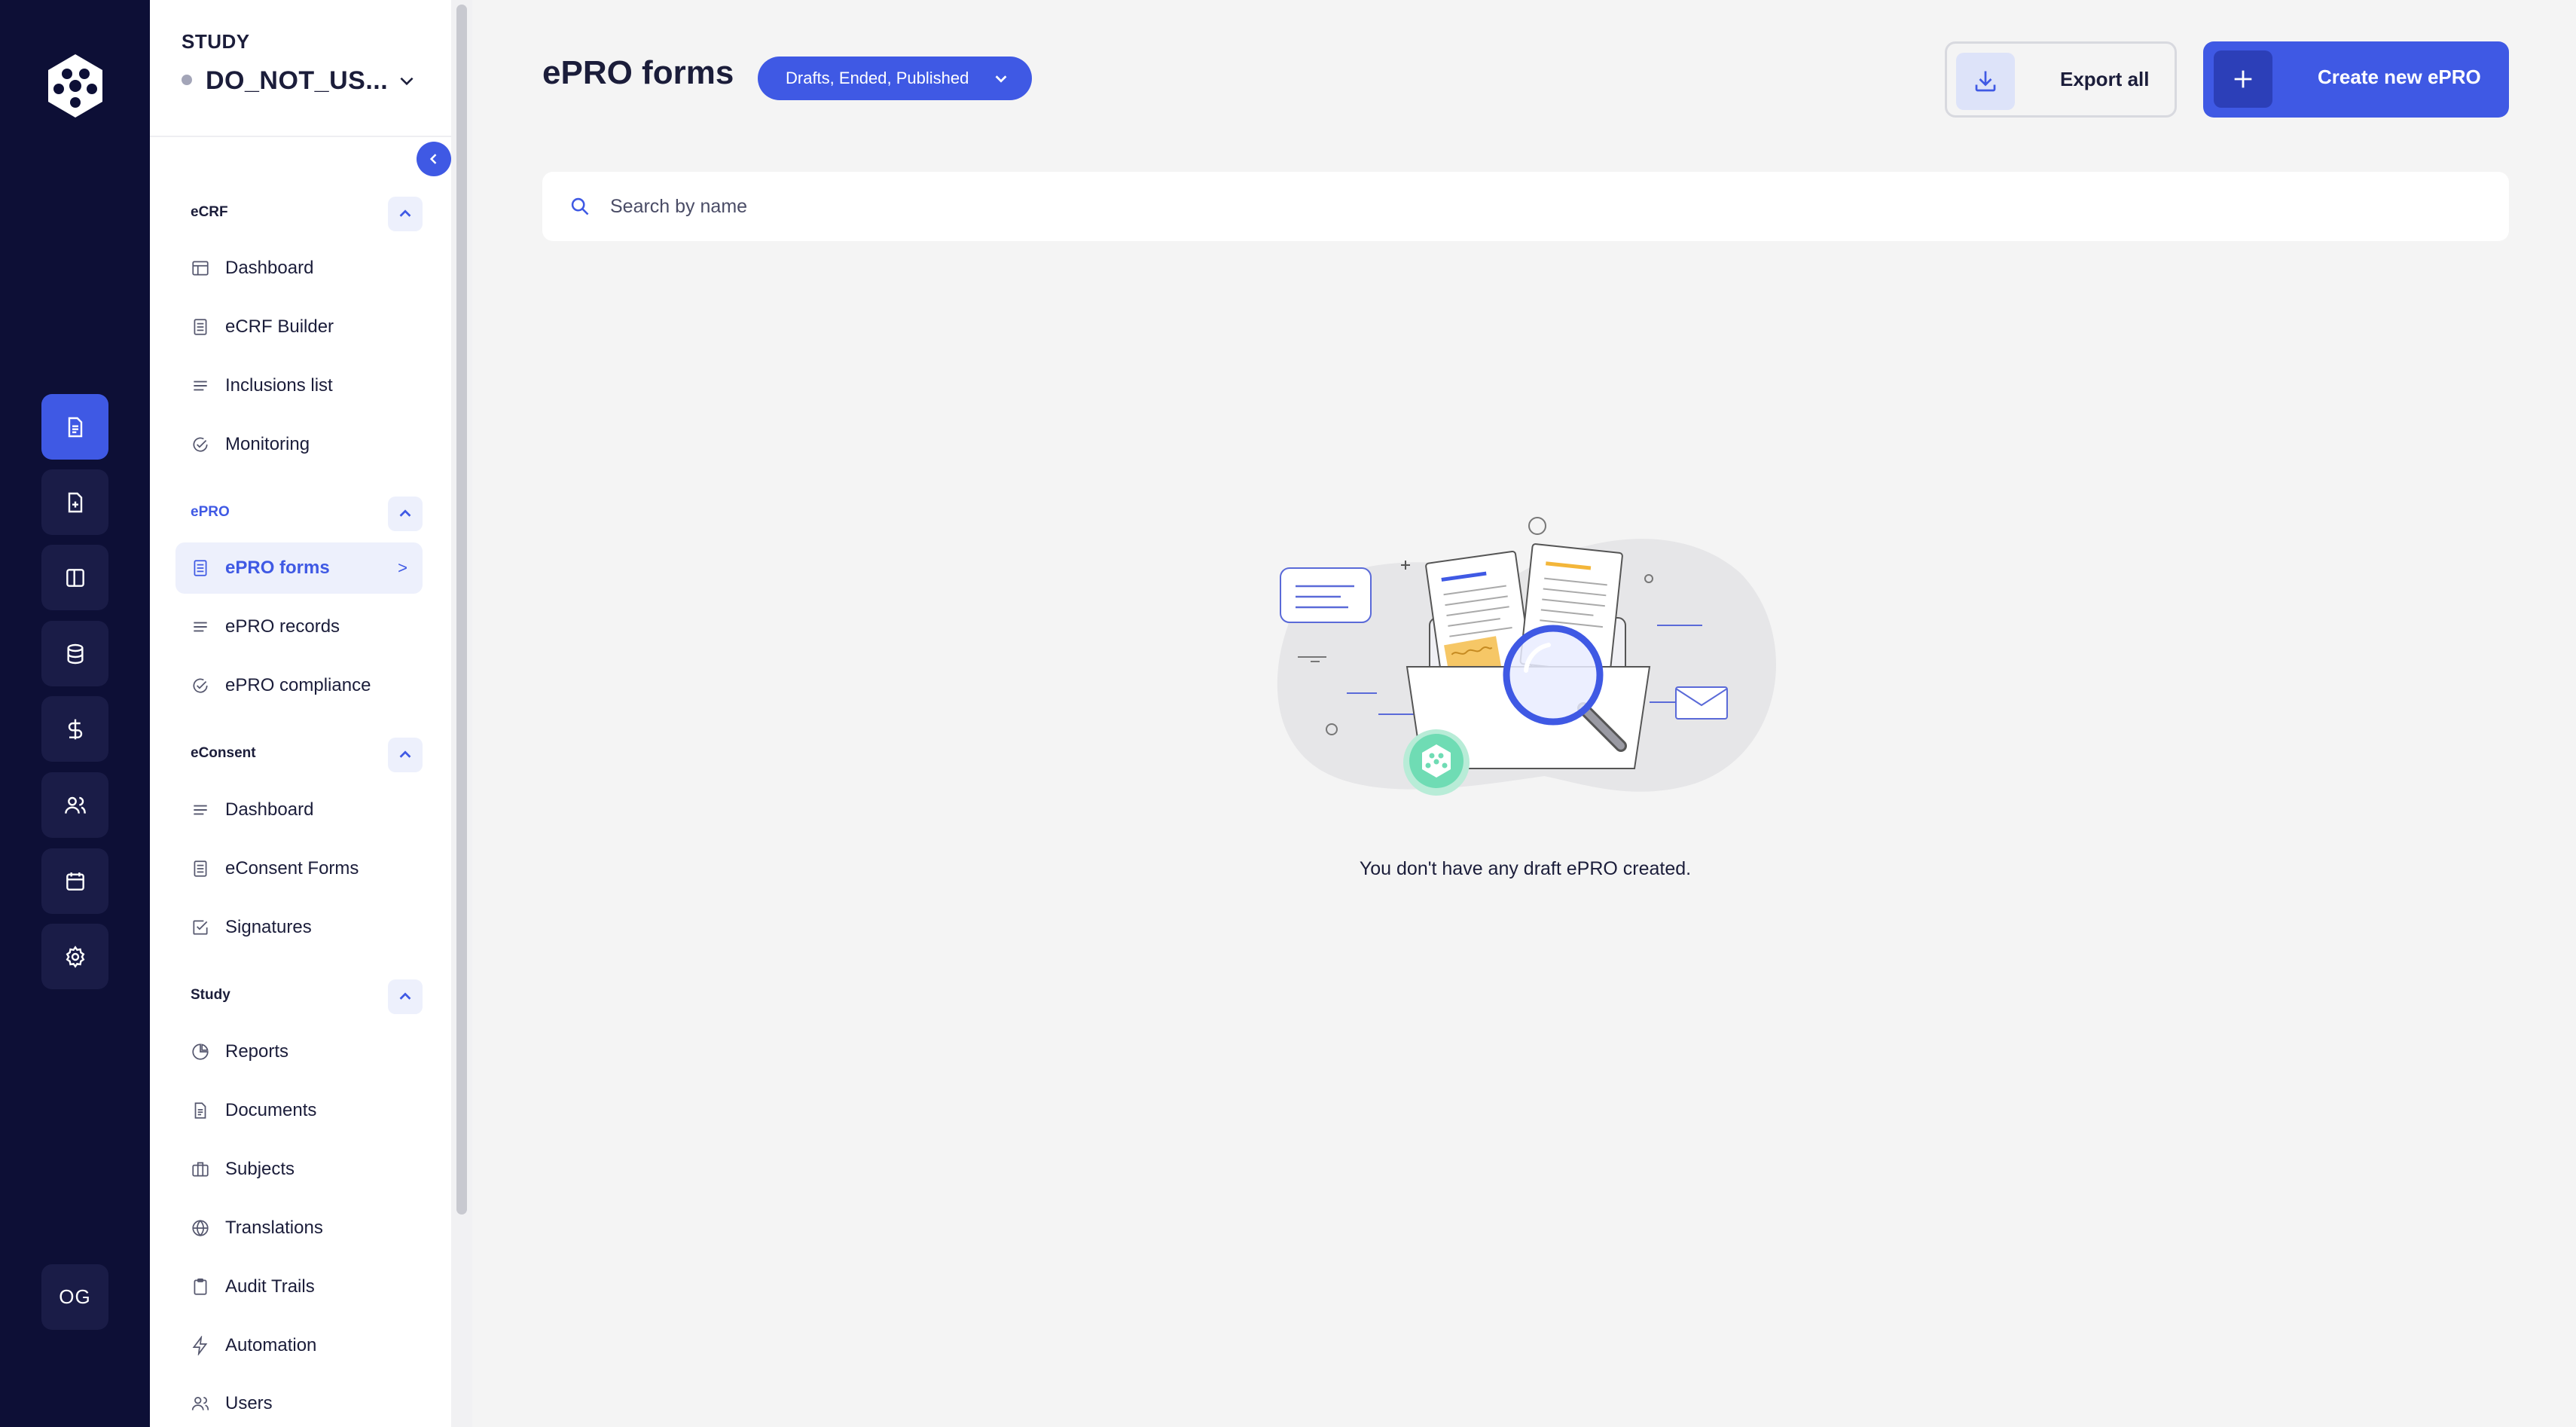 The height and width of the screenshot is (1427, 2576). What do you see at coordinates (201, 1169) in the screenshot?
I see `briefcase-icon` at bounding box center [201, 1169].